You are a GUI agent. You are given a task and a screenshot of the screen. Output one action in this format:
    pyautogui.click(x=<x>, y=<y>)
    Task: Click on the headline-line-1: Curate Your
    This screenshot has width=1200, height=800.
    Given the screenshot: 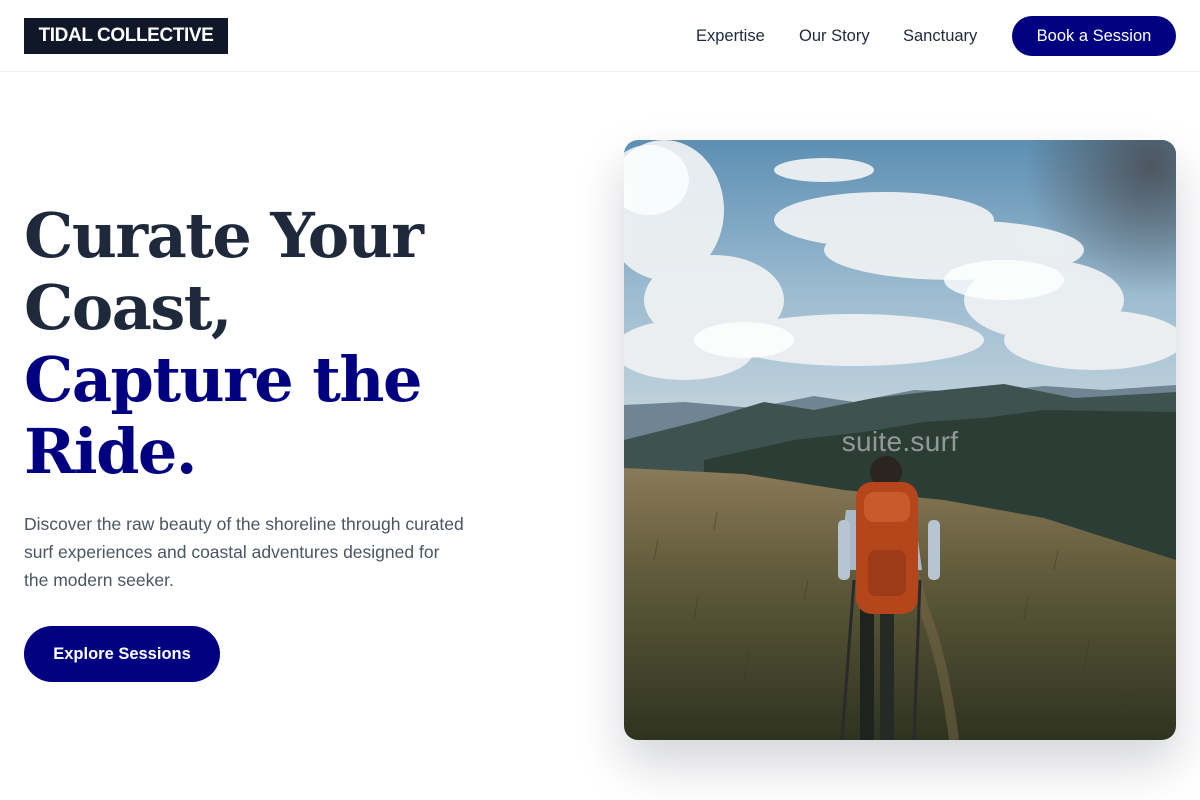 What is the action you would take?
    pyautogui.click(x=224, y=235)
    